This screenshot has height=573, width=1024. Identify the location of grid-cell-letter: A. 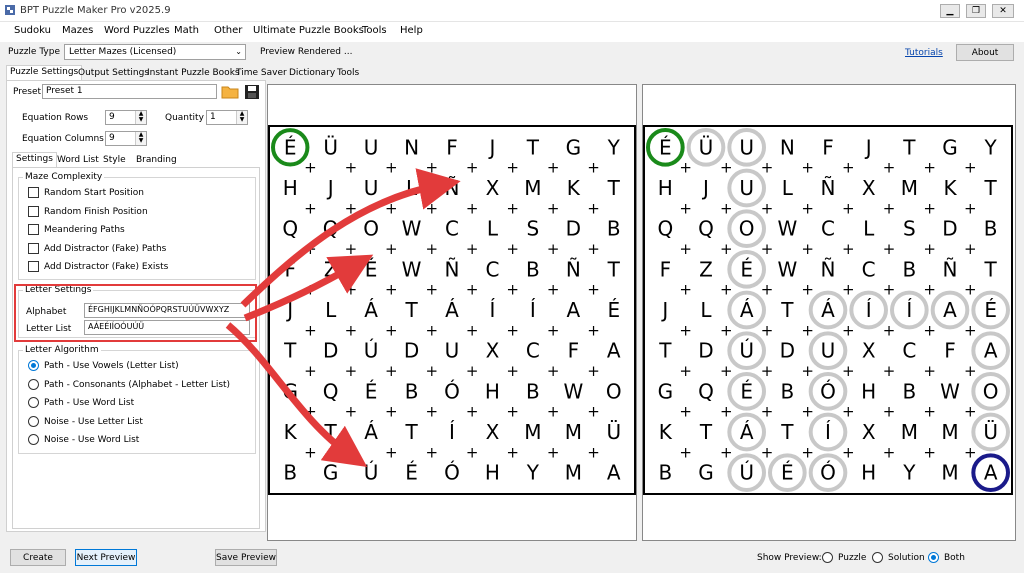
(614, 473).